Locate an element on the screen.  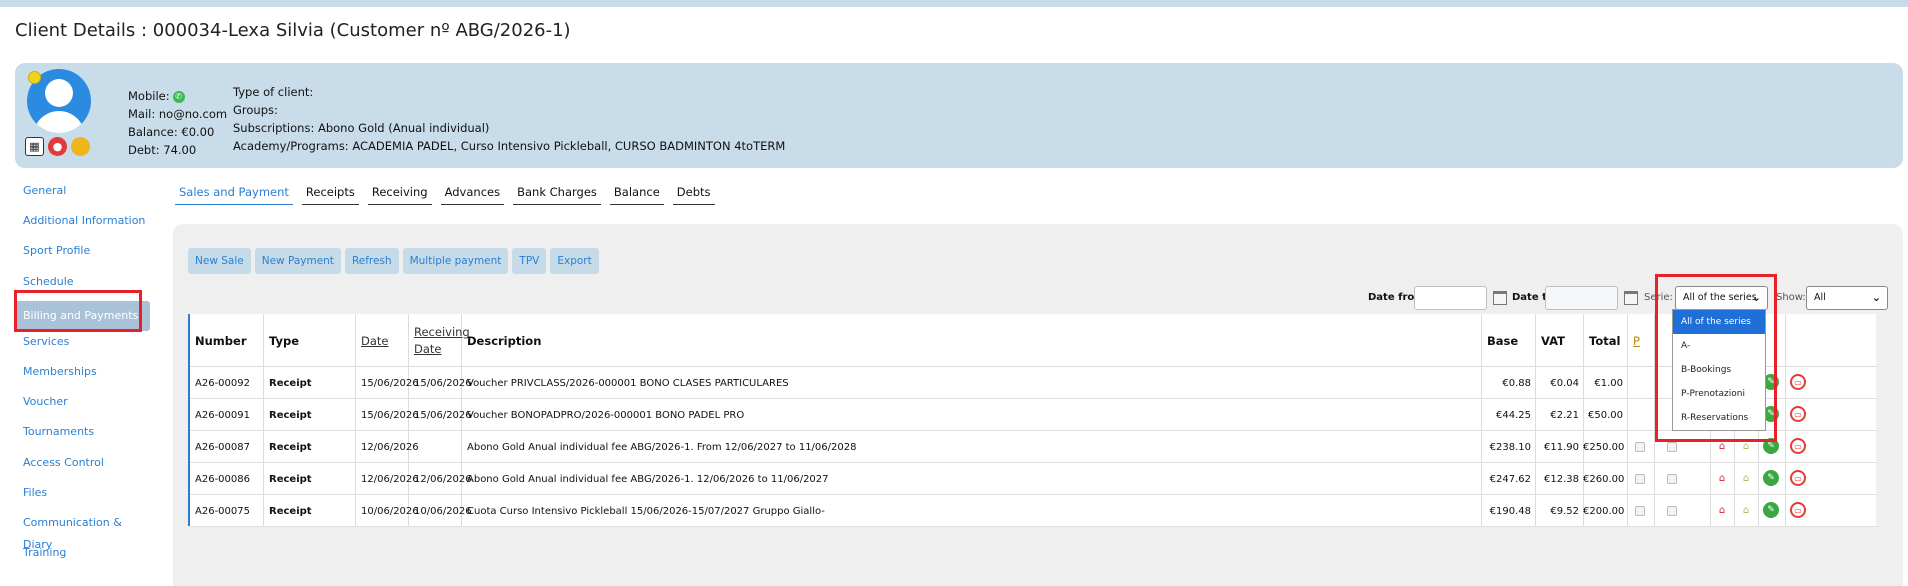
tab-sales-and-payment: Sales and Payment is located at coordinates (234, 194).